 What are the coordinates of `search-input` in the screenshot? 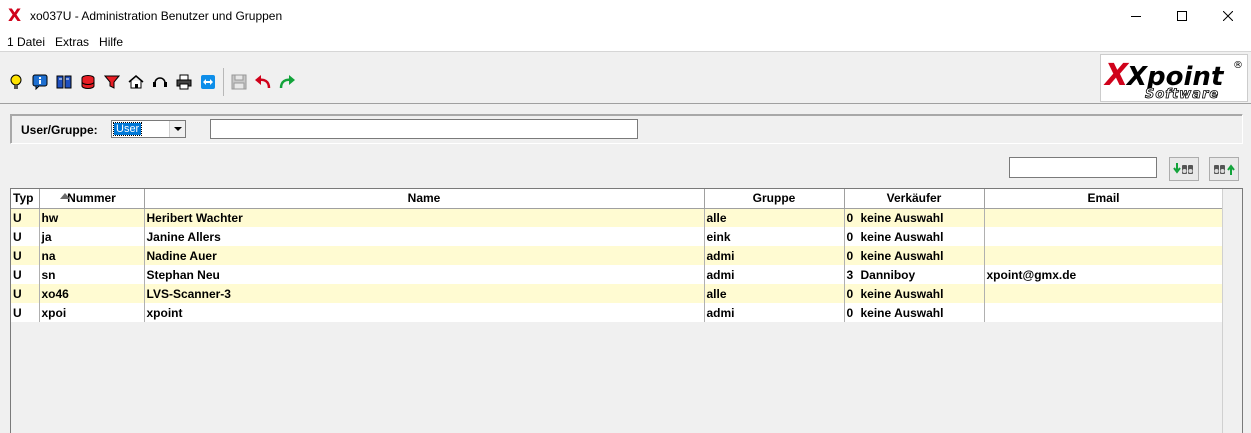 It's located at (1083, 167).